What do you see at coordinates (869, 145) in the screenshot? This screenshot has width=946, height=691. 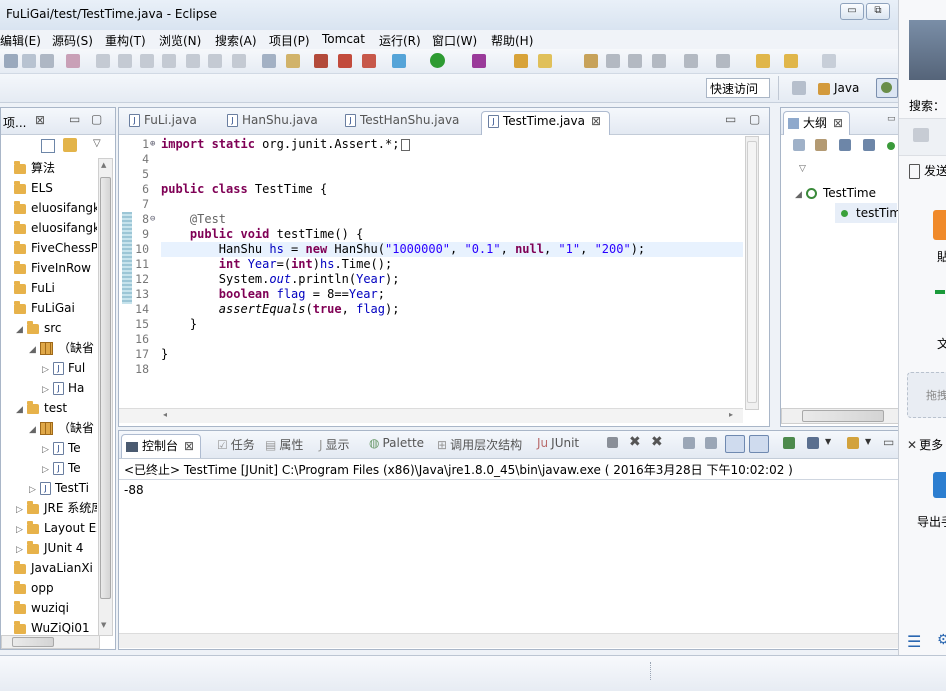 I see `hide-static-icon` at bounding box center [869, 145].